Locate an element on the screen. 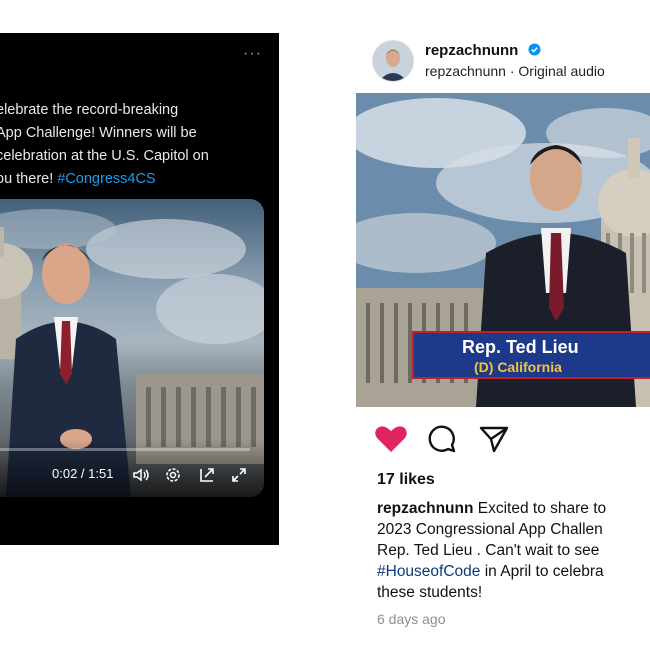 The height and width of the screenshot is (650, 650). username-text: repzachnunn is located at coordinates (472, 50).